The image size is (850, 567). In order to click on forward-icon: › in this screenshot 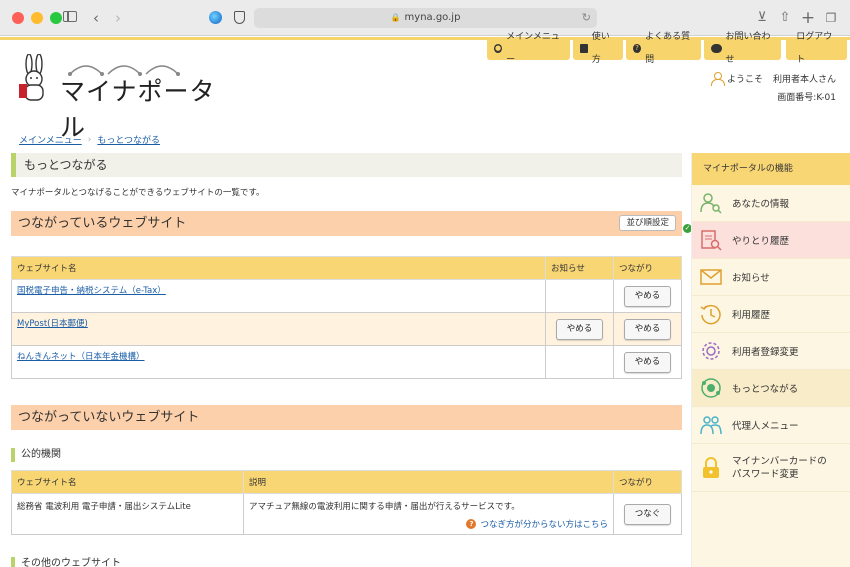, I will do `click(118, 18)`.